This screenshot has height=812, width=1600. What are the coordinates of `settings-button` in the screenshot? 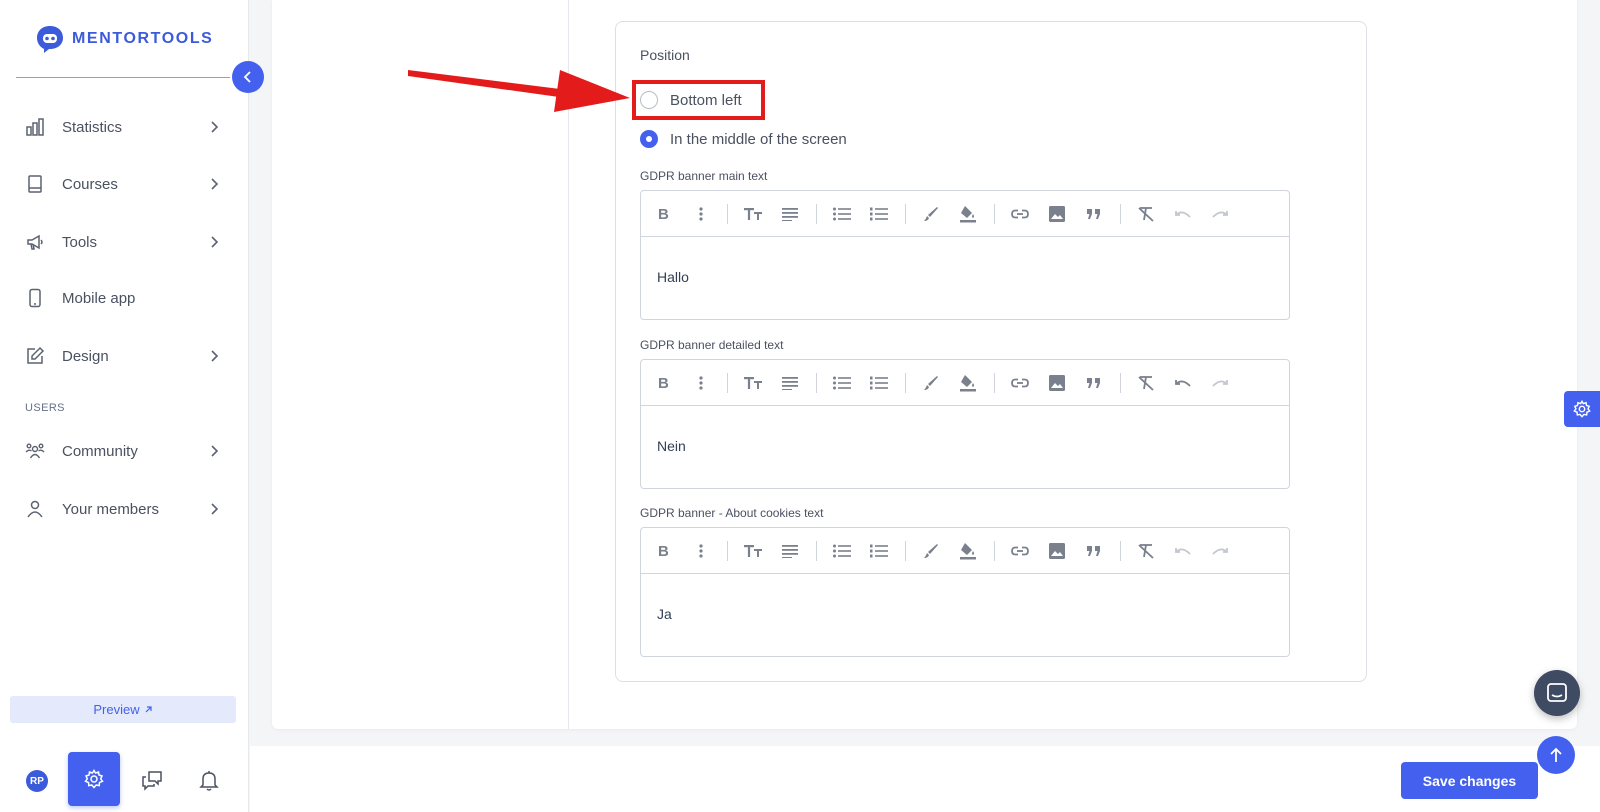 It's located at (94, 779).